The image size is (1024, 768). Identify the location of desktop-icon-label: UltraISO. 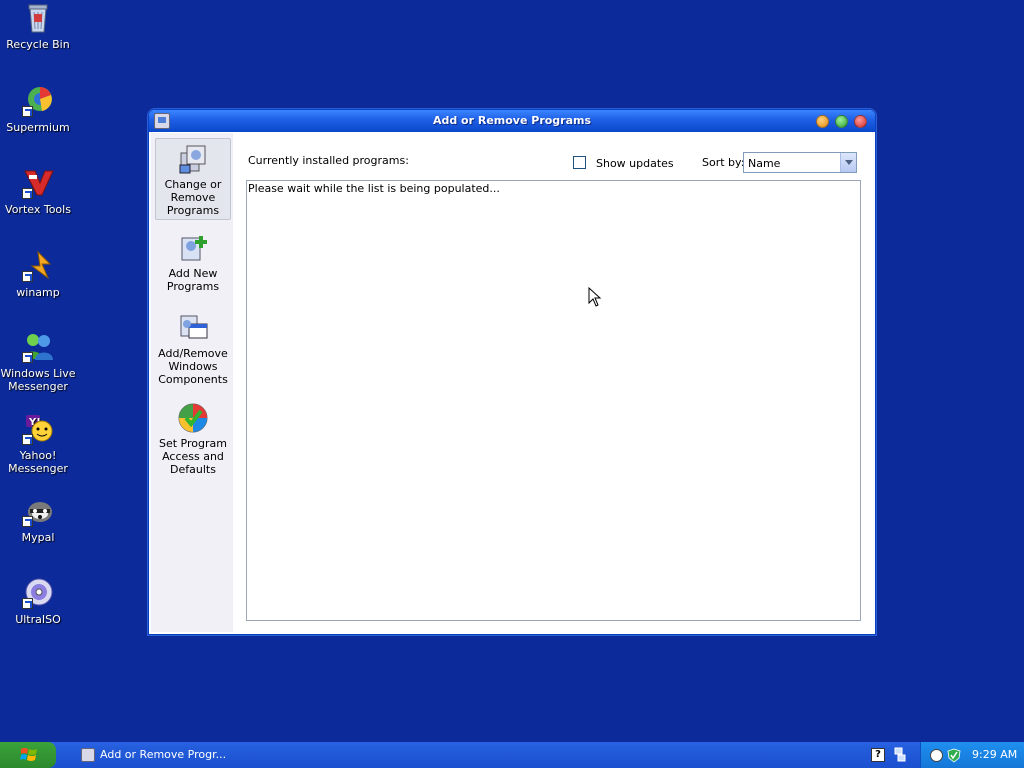
(38, 619).